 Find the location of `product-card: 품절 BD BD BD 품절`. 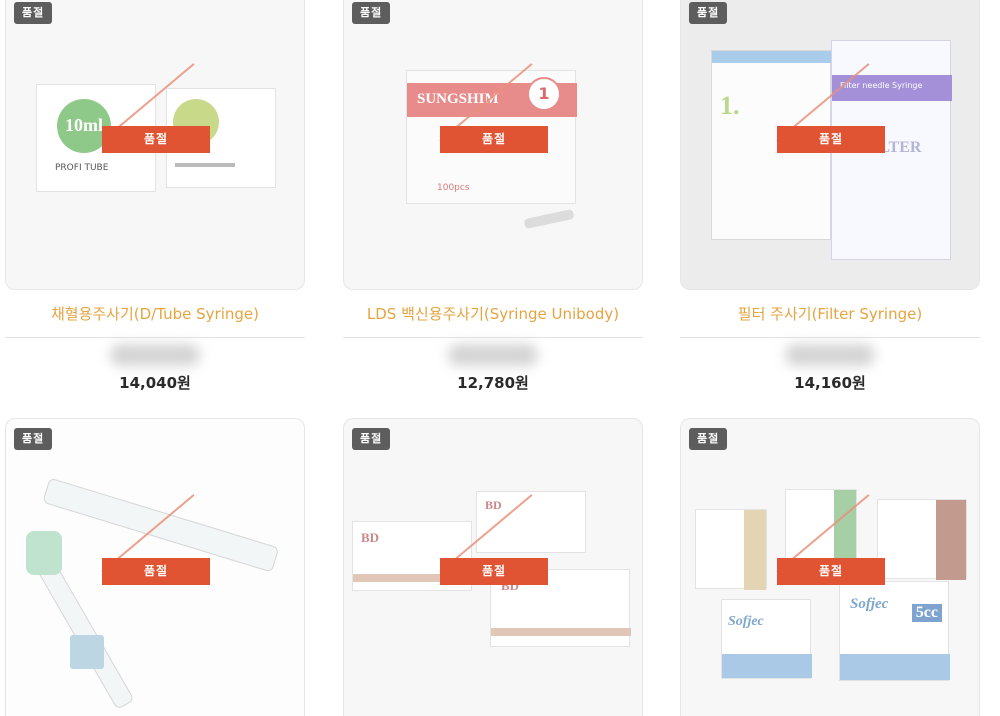

product-card: 품절 BD BD BD 품절 is located at coordinates (493, 567).